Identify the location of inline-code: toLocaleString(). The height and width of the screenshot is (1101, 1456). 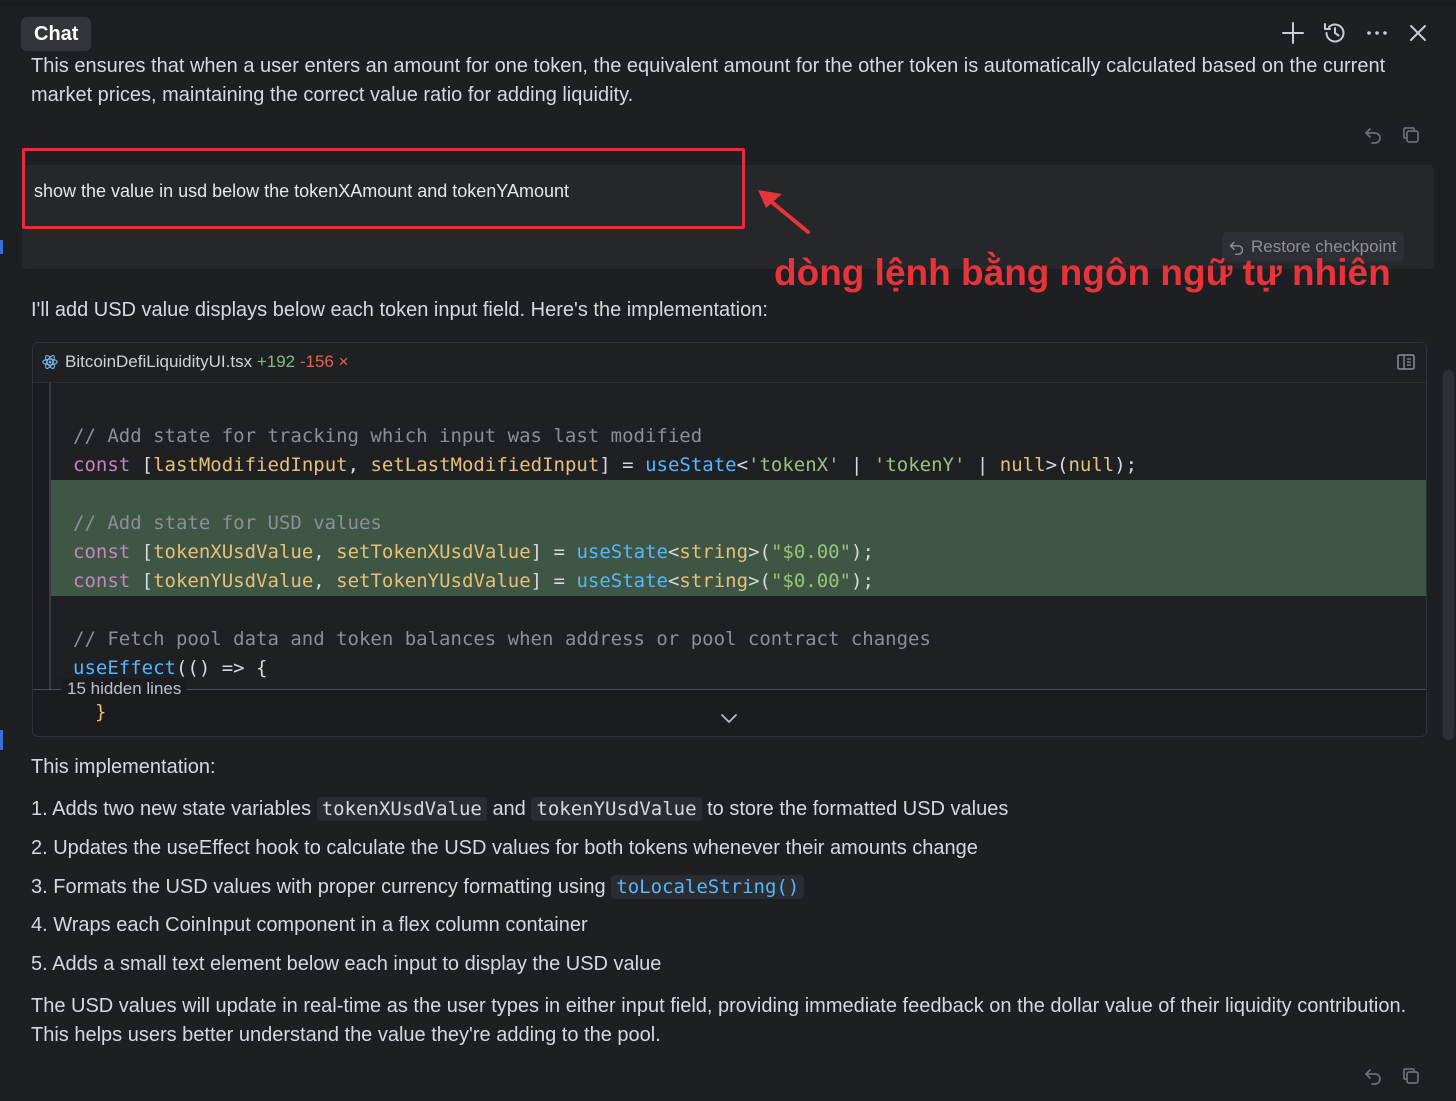
(708, 887).